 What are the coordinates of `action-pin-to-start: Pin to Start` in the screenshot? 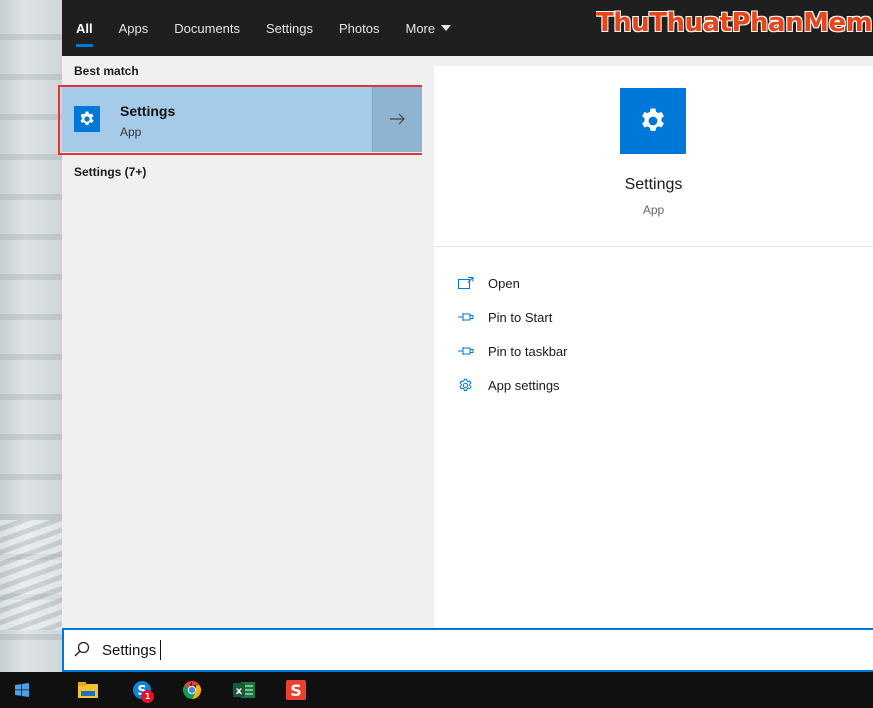 It's located at (513, 317).